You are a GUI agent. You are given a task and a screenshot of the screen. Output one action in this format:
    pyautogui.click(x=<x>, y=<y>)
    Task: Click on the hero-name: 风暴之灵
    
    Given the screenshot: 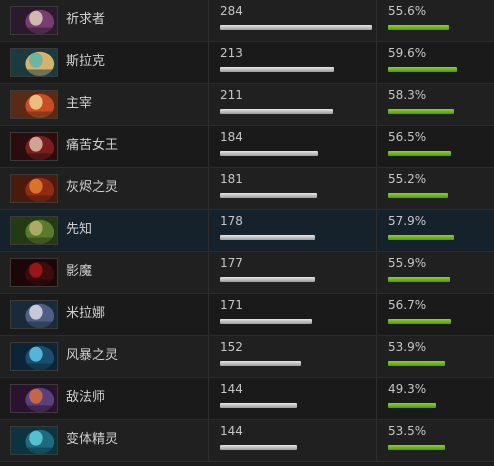 What is the action you would take?
    pyautogui.click(x=92, y=356)
    